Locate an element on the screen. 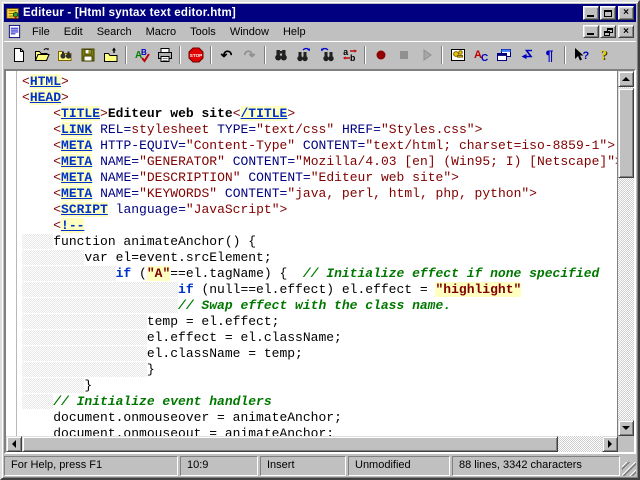 The height and width of the screenshot is (480, 640). scroll-left-button is located at coordinates (14, 444).